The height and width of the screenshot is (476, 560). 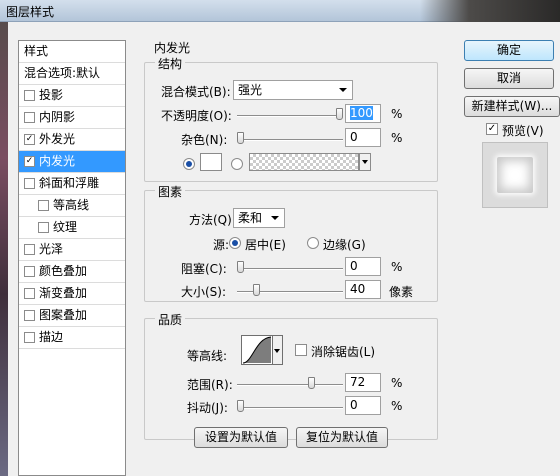 I want to click on style-item: 投影, so click(x=72, y=96).